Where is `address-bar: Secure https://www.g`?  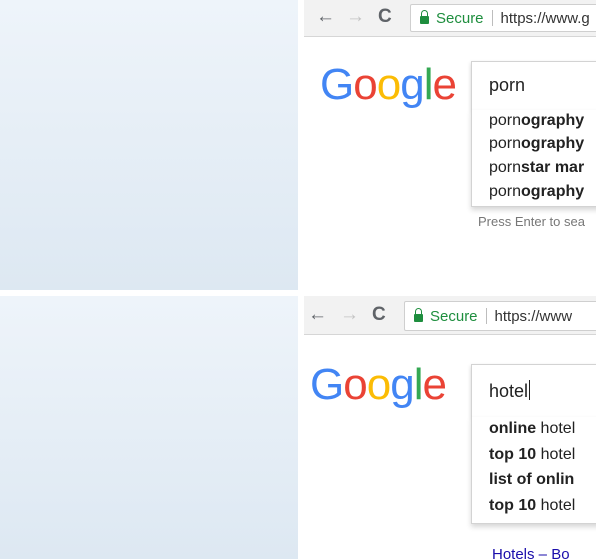 address-bar: Secure https://www.g is located at coordinates (503, 18).